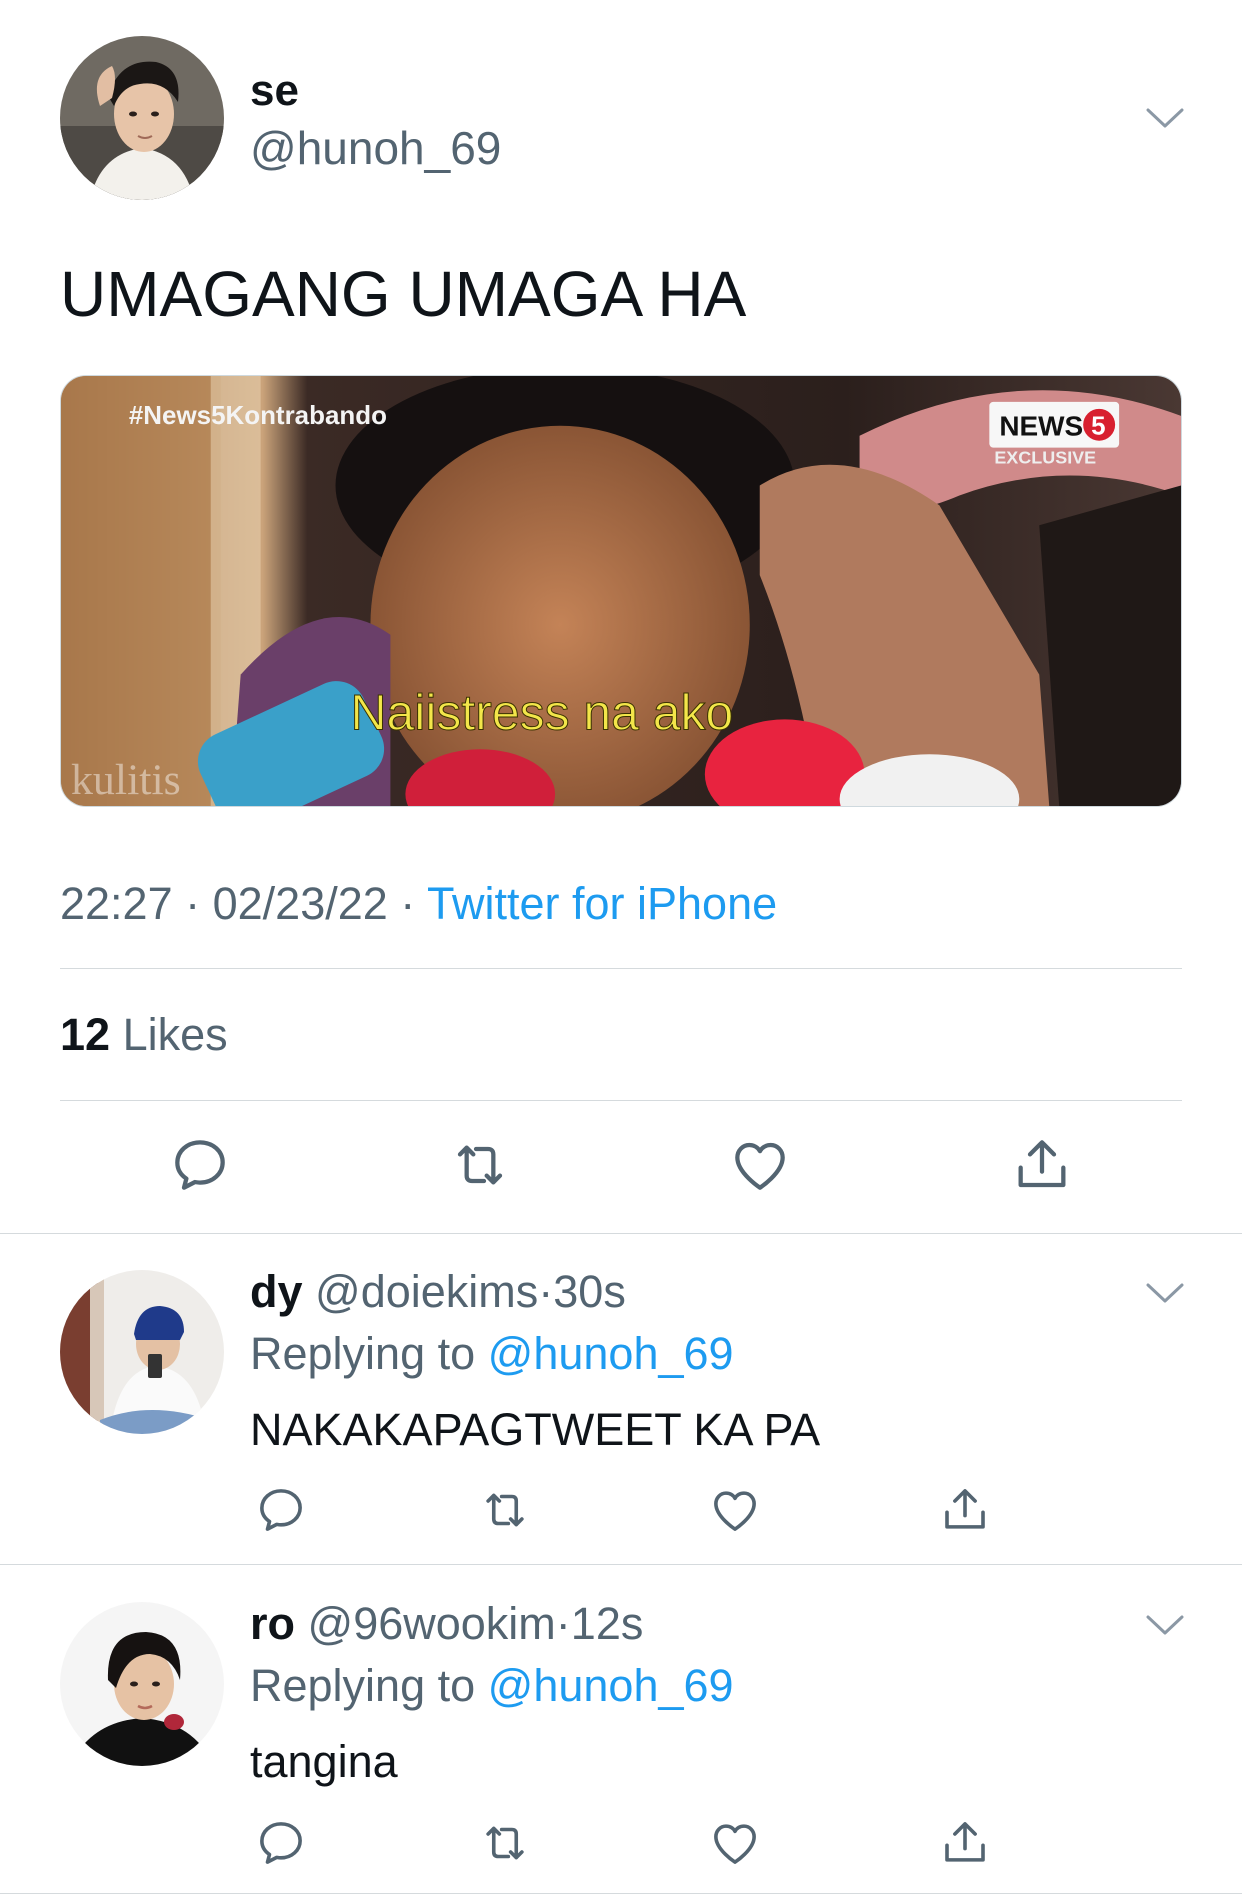  What do you see at coordinates (1045, 458) in the screenshot?
I see `media-badge-sub: EXCLUSIVE` at bounding box center [1045, 458].